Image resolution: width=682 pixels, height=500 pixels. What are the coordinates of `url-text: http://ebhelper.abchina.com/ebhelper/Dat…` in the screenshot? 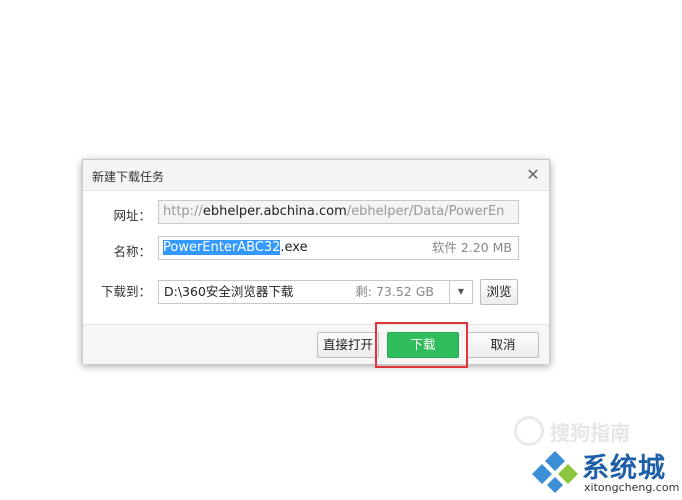 It's located at (333, 212).